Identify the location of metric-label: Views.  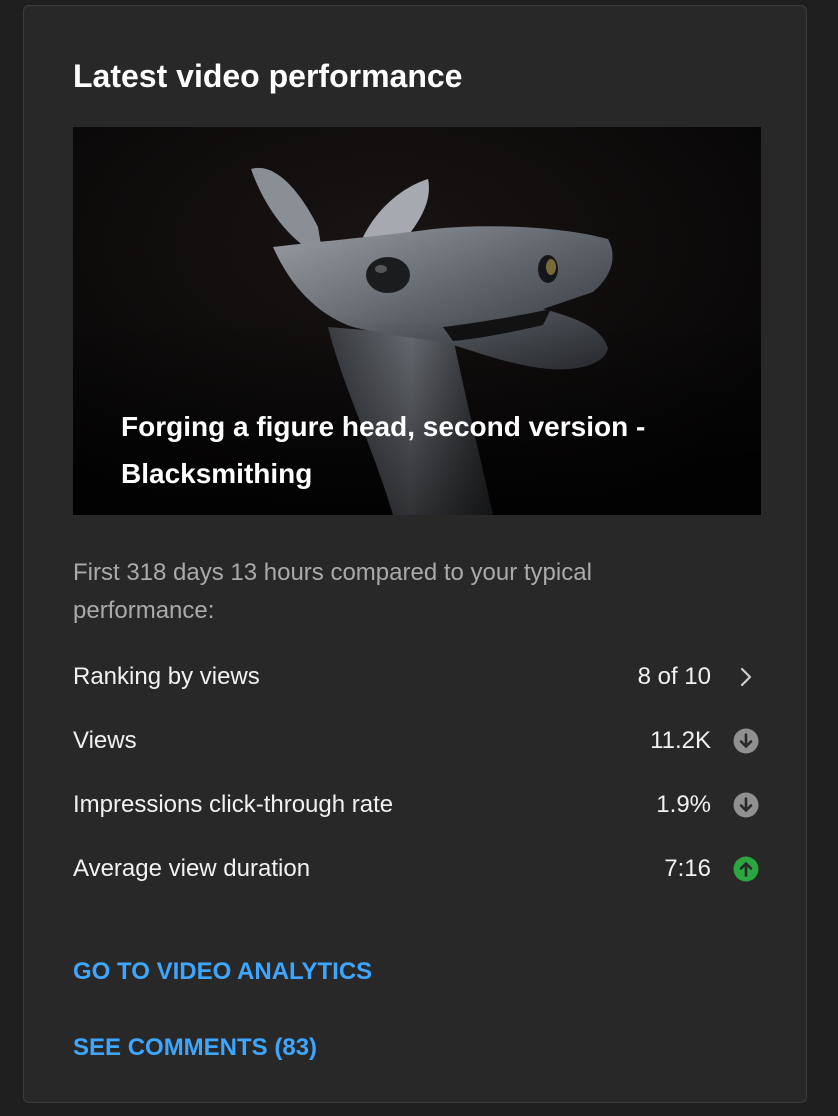
(105, 740).